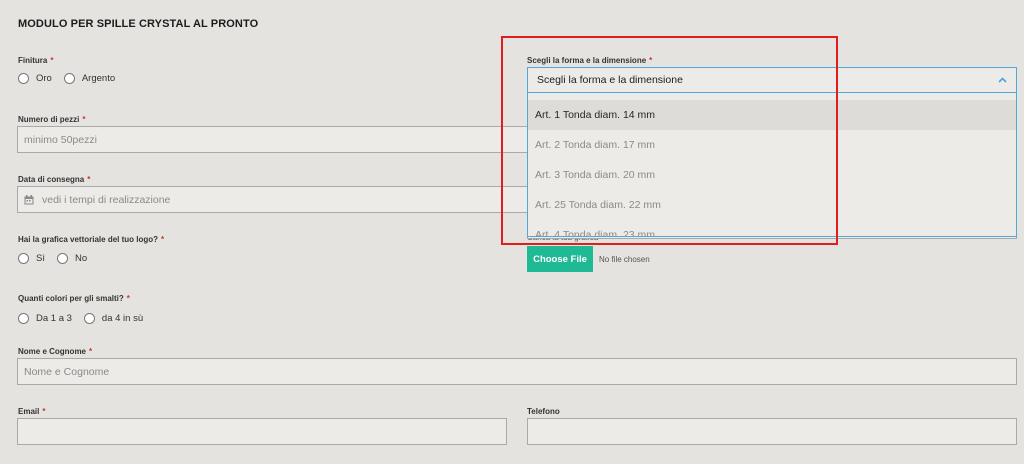 The width and height of the screenshot is (1024, 464). What do you see at coordinates (1002, 80) in the screenshot?
I see `chevron-up-icon` at bounding box center [1002, 80].